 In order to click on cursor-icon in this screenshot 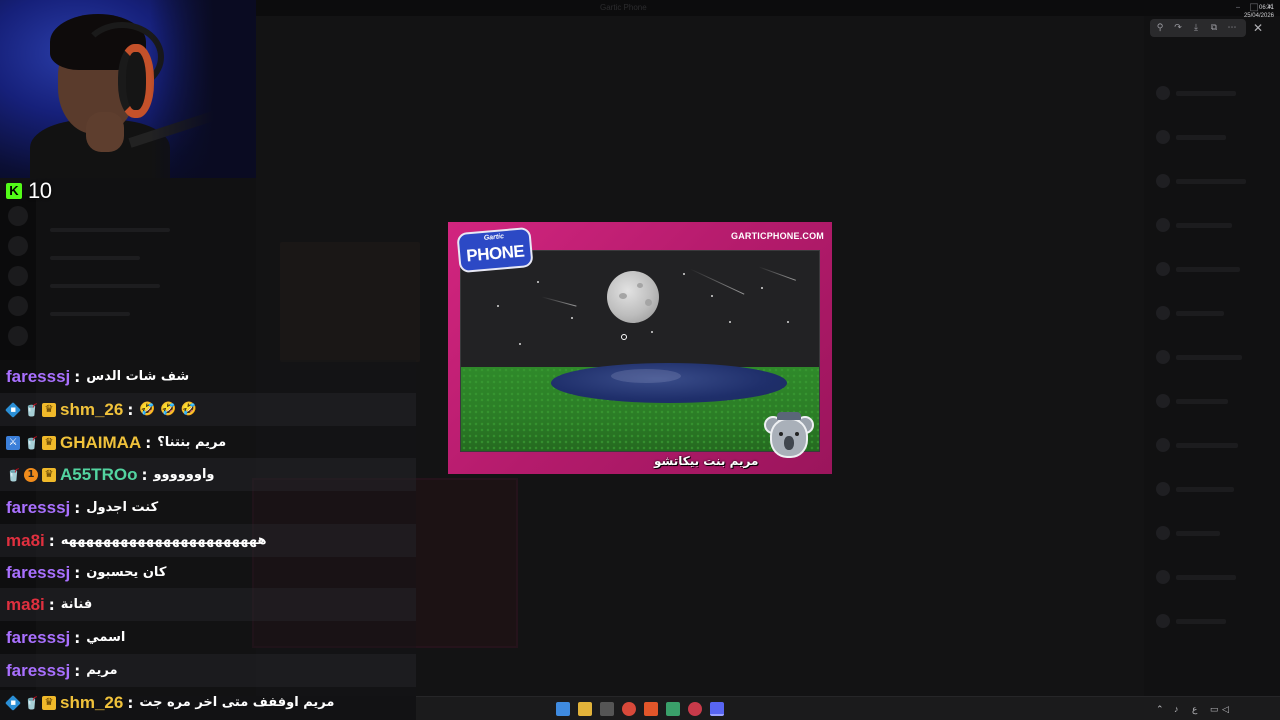, I will do `click(624, 337)`.